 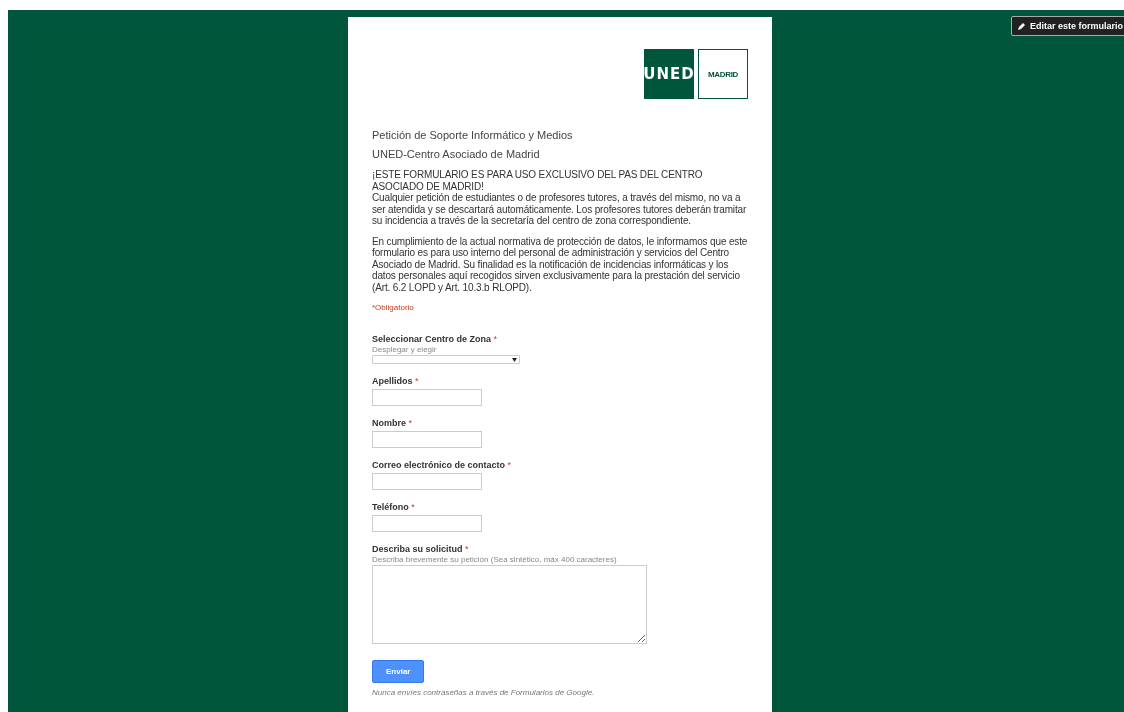 What do you see at coordinates (456, 154) in the screenshot?
I see `form-subtitle: UNED-Centro Asociado de Madrid` at bounding box center [456, 154].